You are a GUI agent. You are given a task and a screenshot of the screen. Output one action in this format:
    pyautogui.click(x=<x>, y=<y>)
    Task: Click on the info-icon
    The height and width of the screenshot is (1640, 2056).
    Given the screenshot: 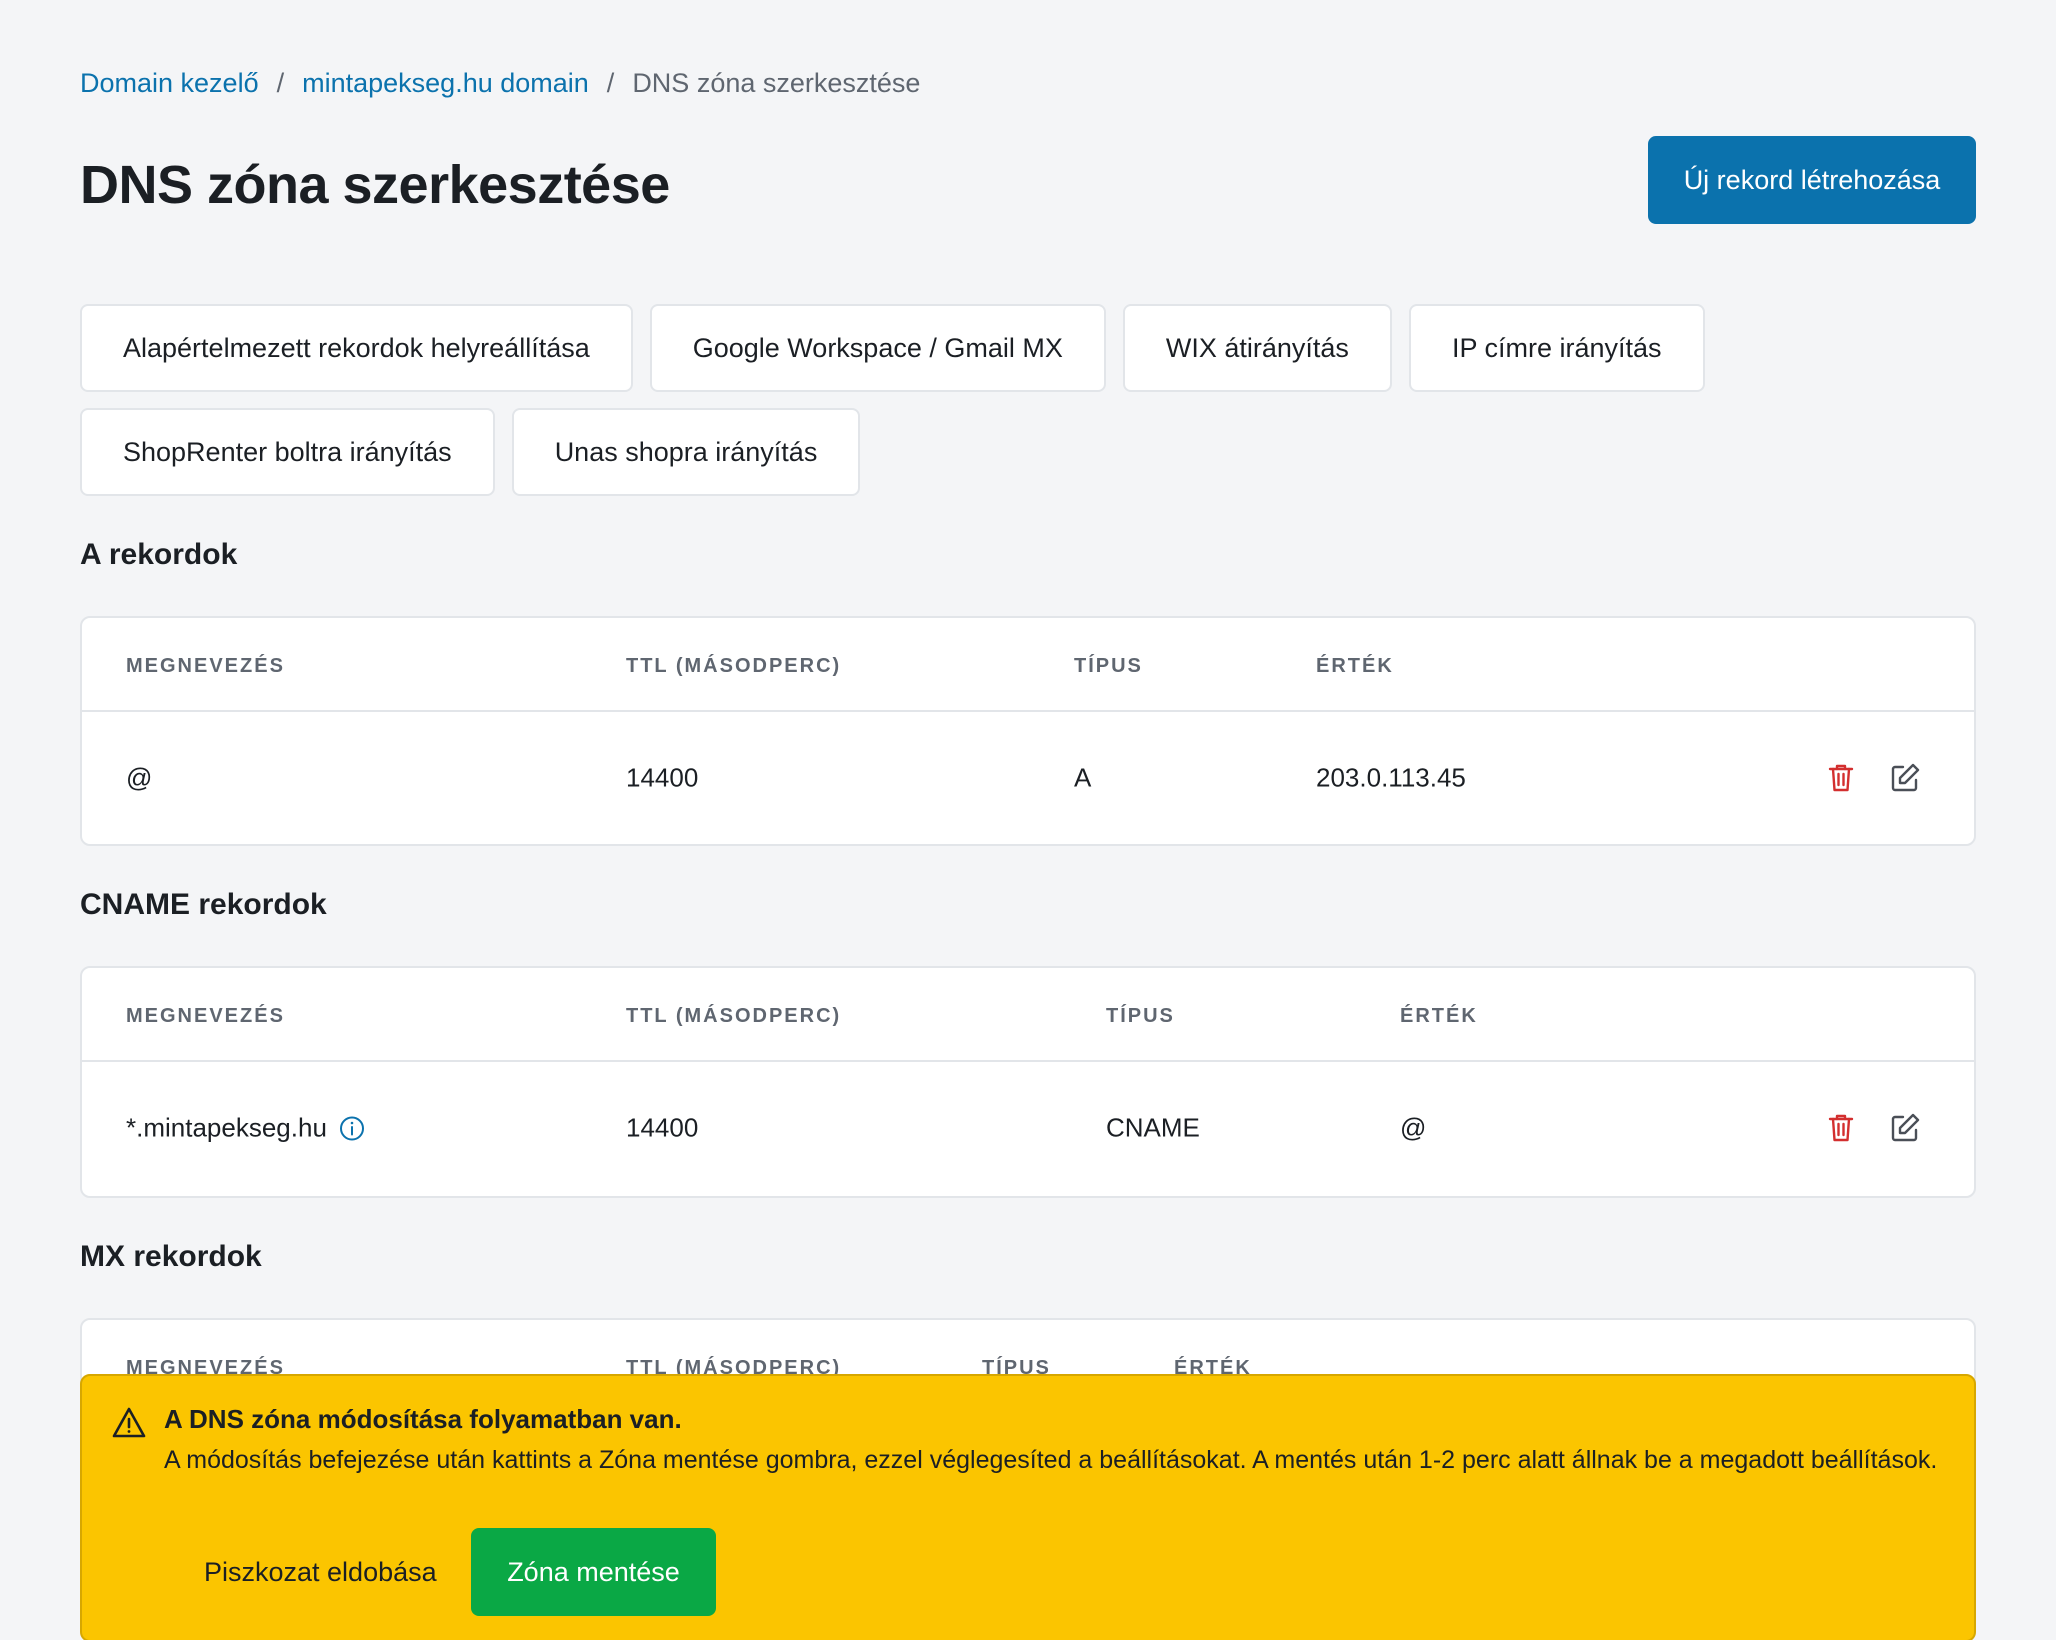 What is the action you would take?
    pyautogui.click(x=352, y=1128)
    